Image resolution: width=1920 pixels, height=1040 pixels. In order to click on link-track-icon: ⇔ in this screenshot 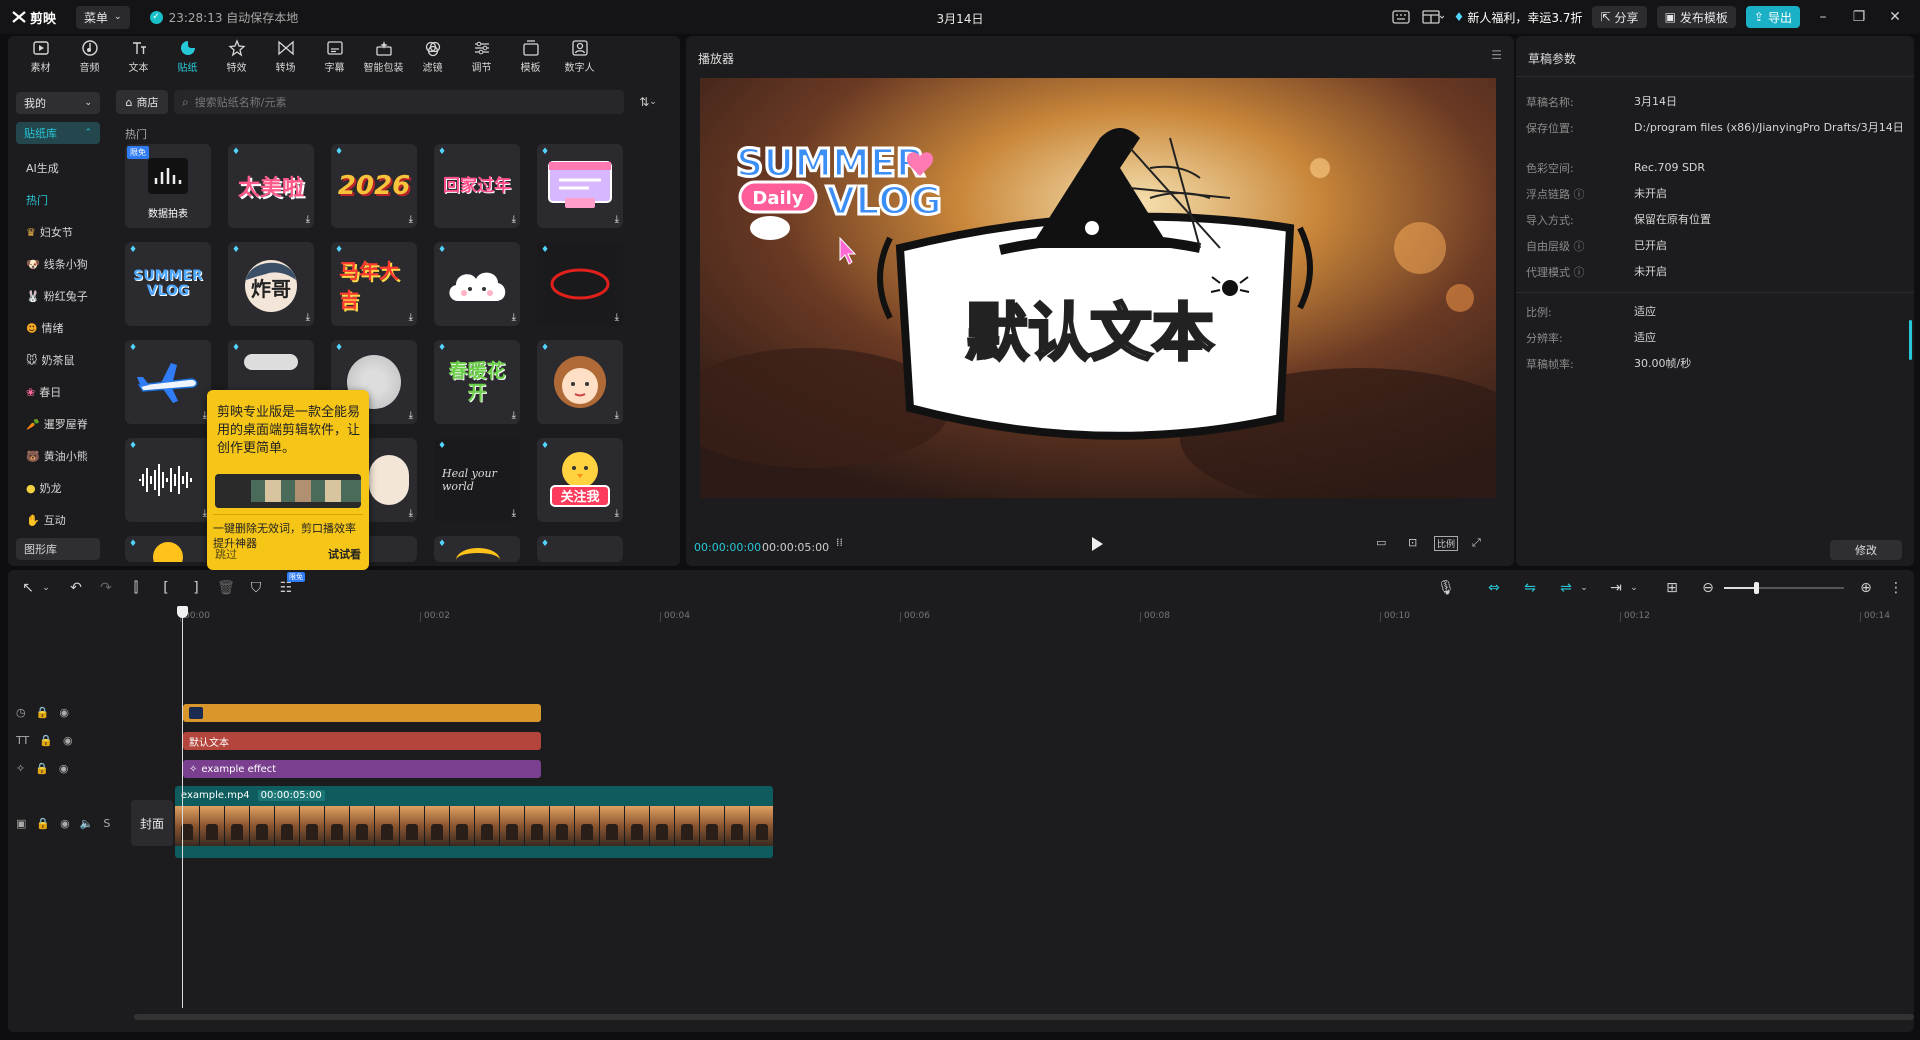, I will do `click(1494, 588)`.